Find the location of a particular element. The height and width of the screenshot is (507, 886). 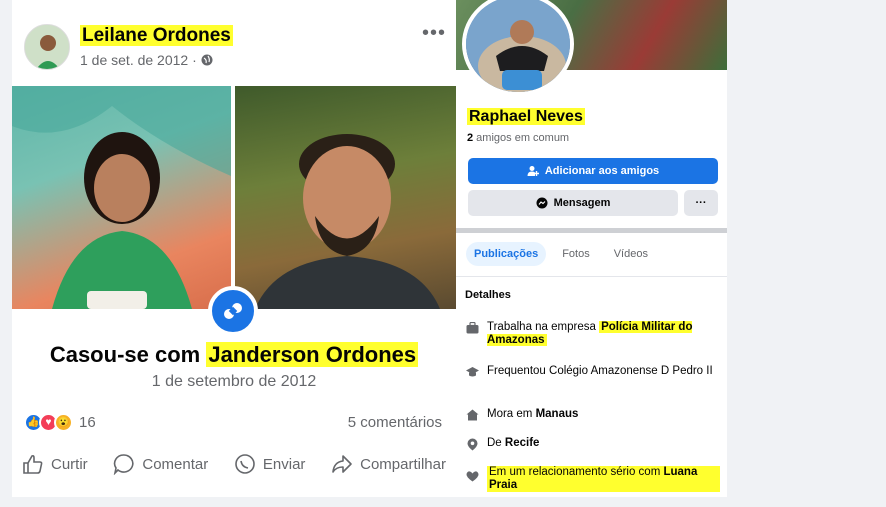

more-options-button: ··· is located at coordinates (701, 203).